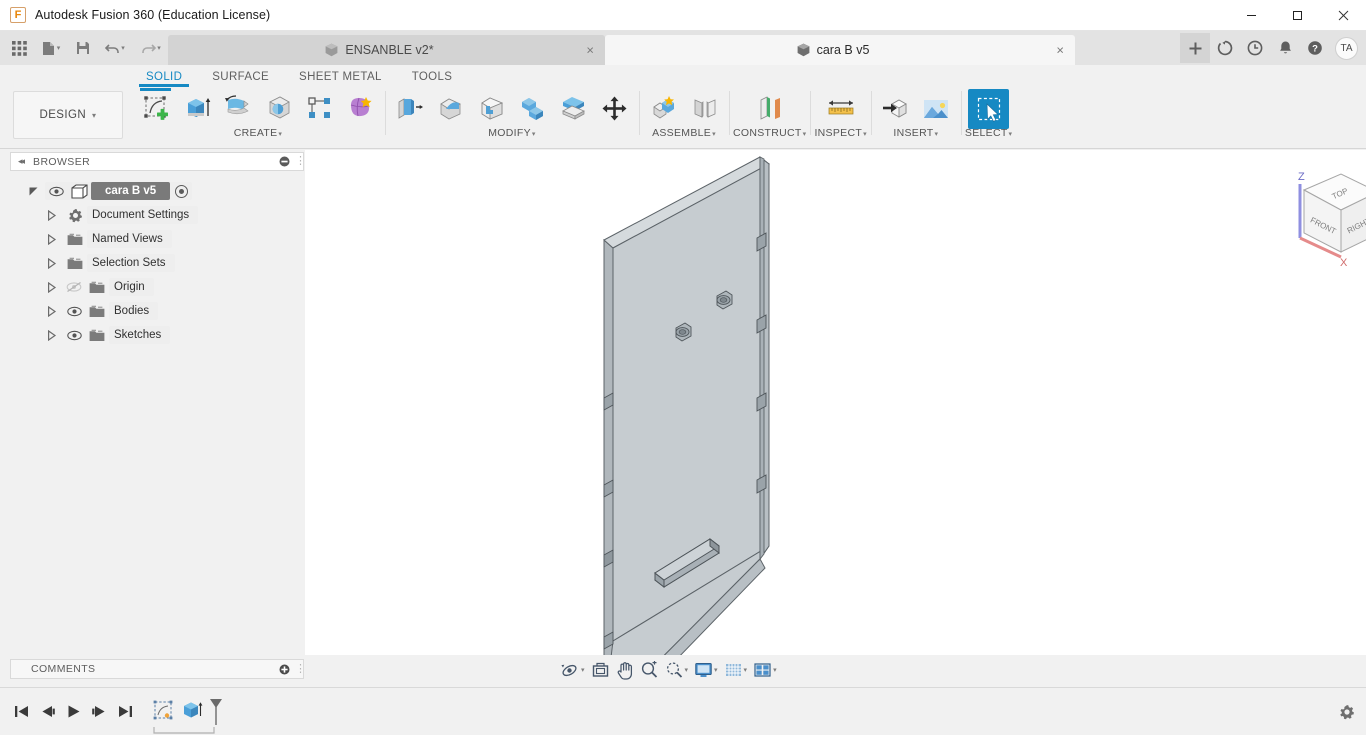 The height and width of the screenshot is (735, 1366). What do you see at coordinates (319, 109) in the screenshot?
I see `pattern-icon` at bounding box center [319, 109].